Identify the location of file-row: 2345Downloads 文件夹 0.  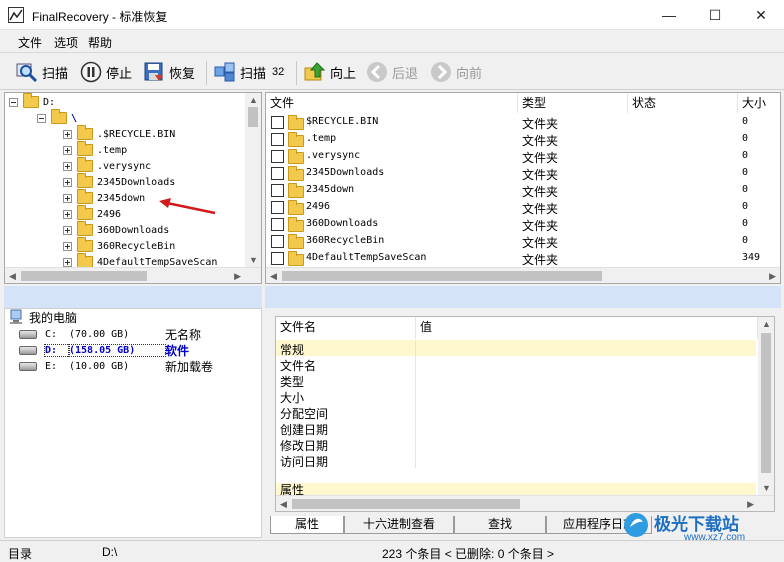
(523, 173).